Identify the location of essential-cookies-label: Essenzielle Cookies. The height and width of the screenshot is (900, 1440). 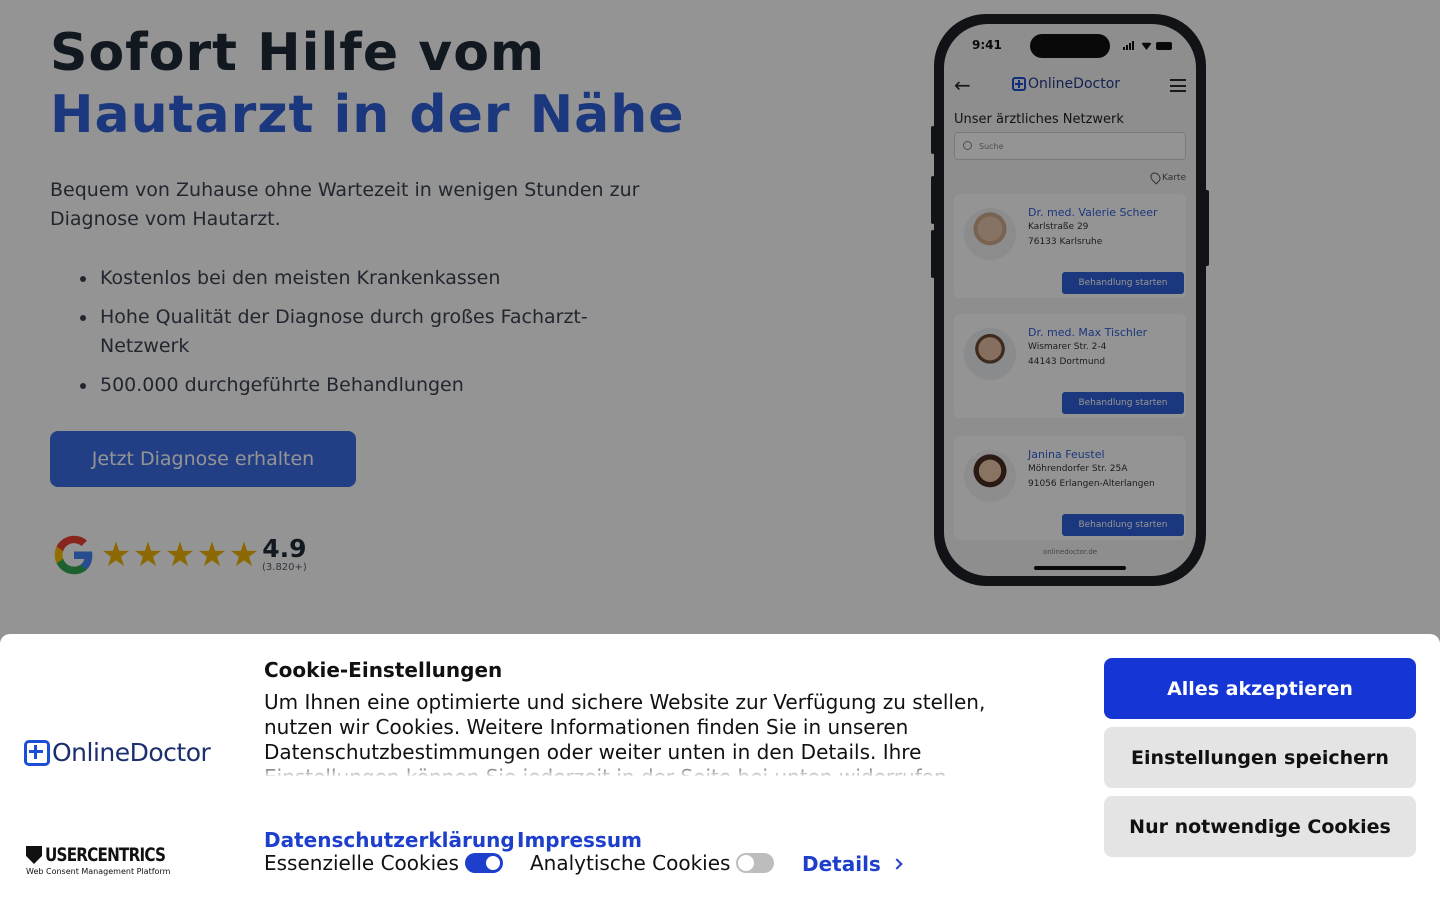
(361, 863).